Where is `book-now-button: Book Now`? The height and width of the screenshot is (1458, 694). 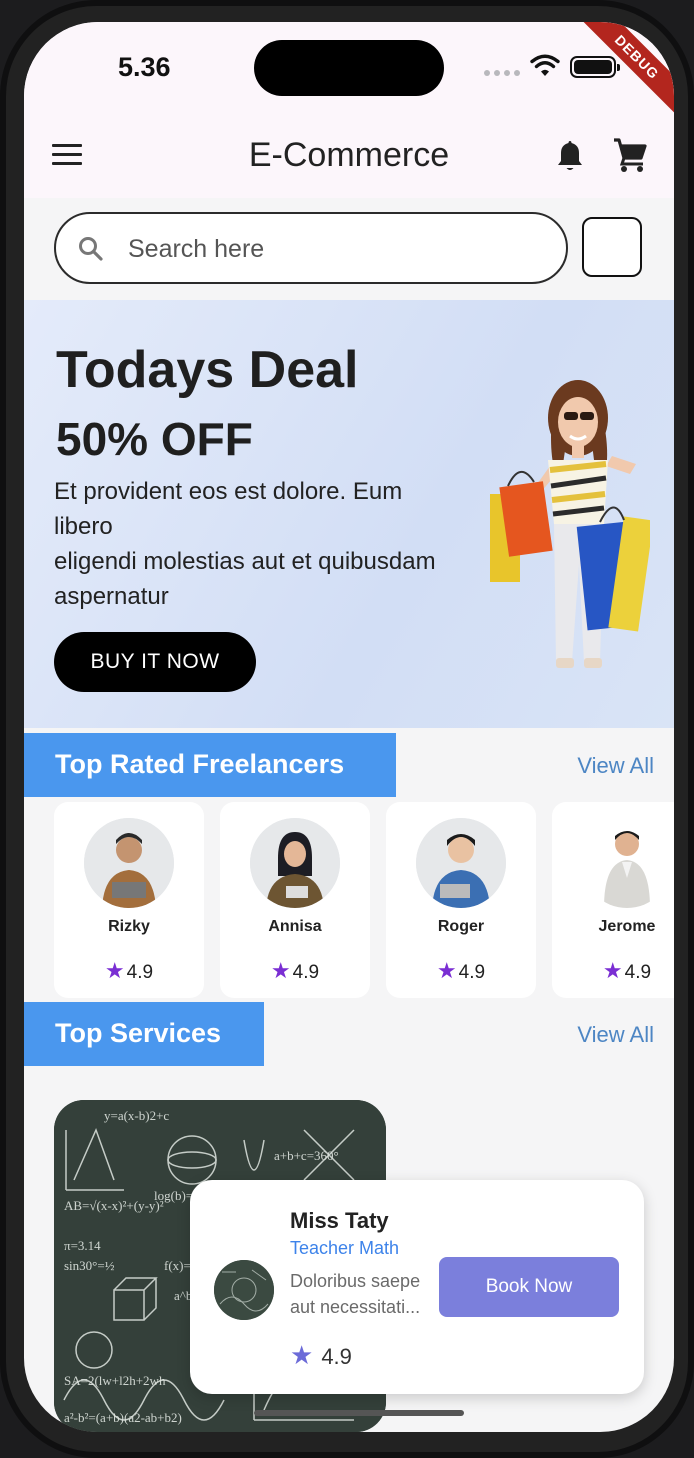
book-now-button: Book Now is located at coordinates (529, 1287).